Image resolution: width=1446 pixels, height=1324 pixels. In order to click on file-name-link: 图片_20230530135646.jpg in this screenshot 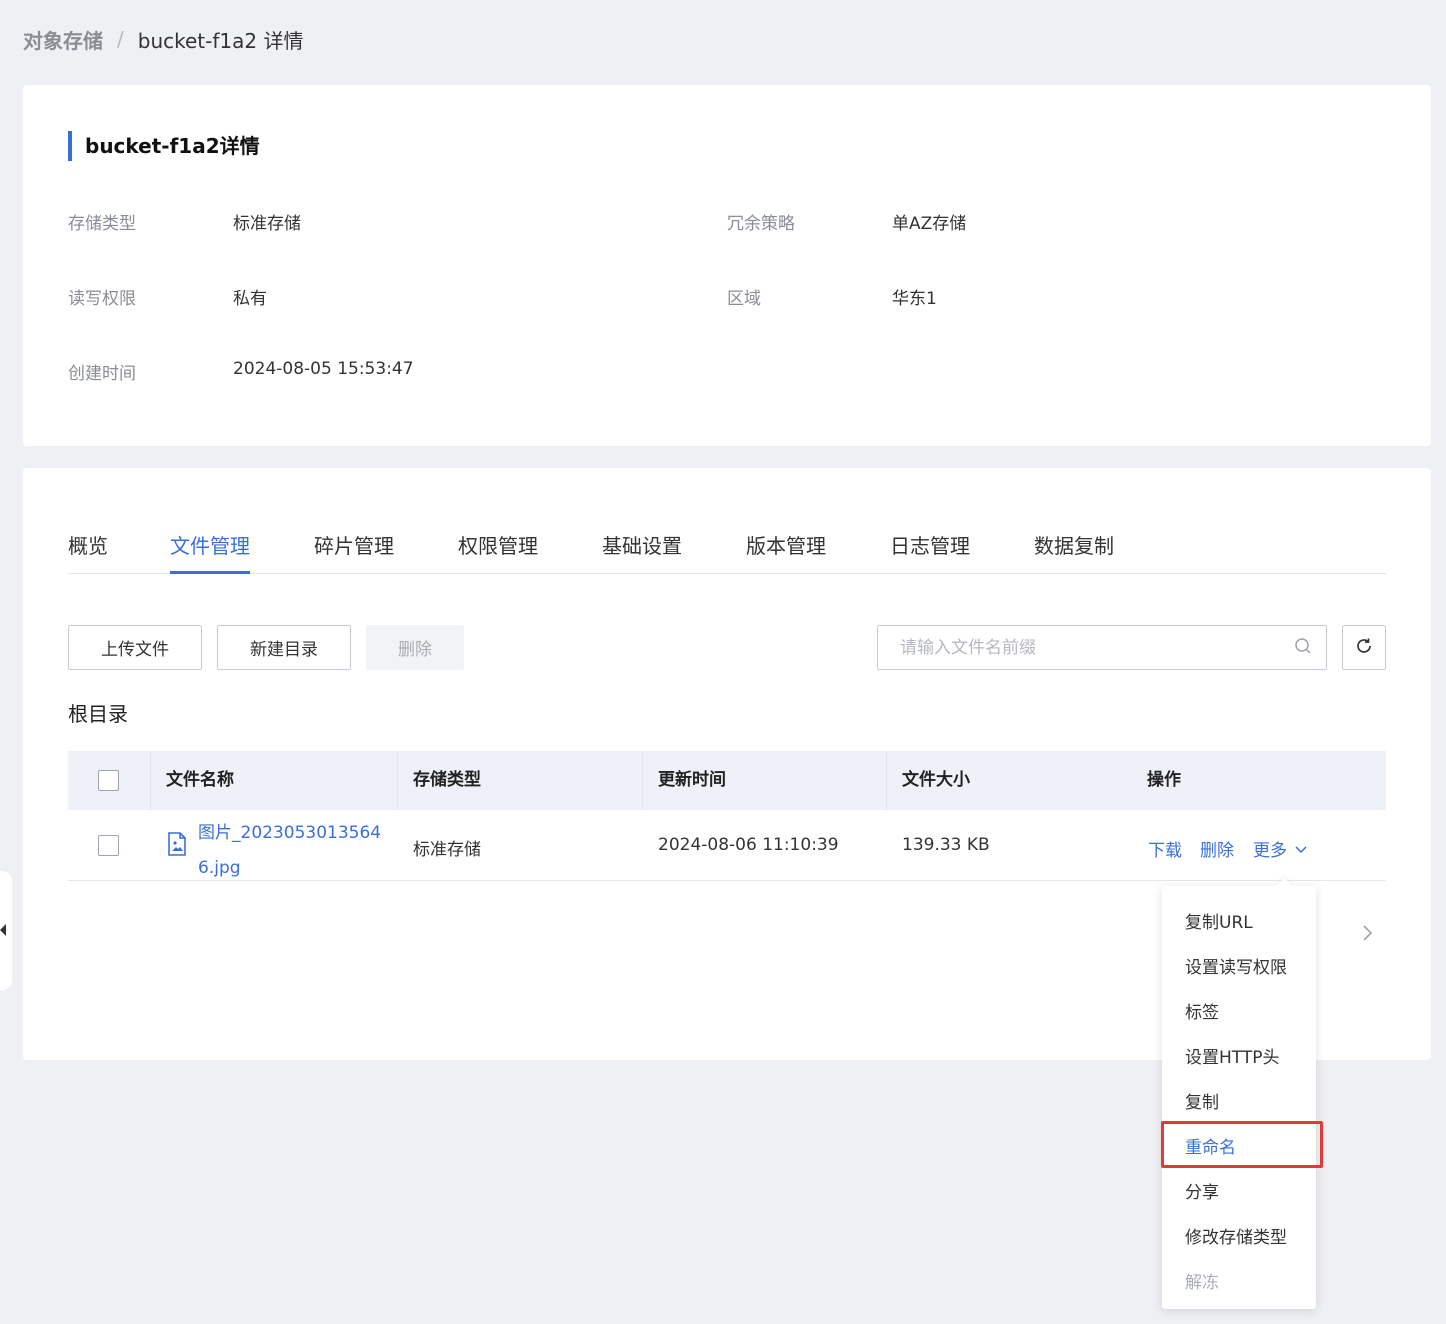, I will do `click(293, 851)`.